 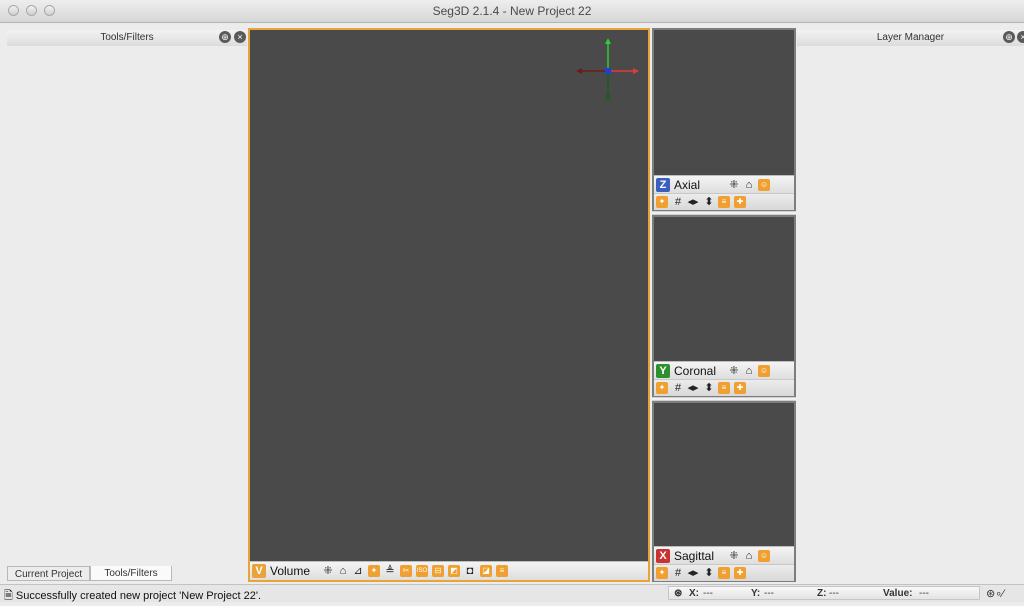 I want to click on slices-icon: ≜, so click(x=390, y=571).